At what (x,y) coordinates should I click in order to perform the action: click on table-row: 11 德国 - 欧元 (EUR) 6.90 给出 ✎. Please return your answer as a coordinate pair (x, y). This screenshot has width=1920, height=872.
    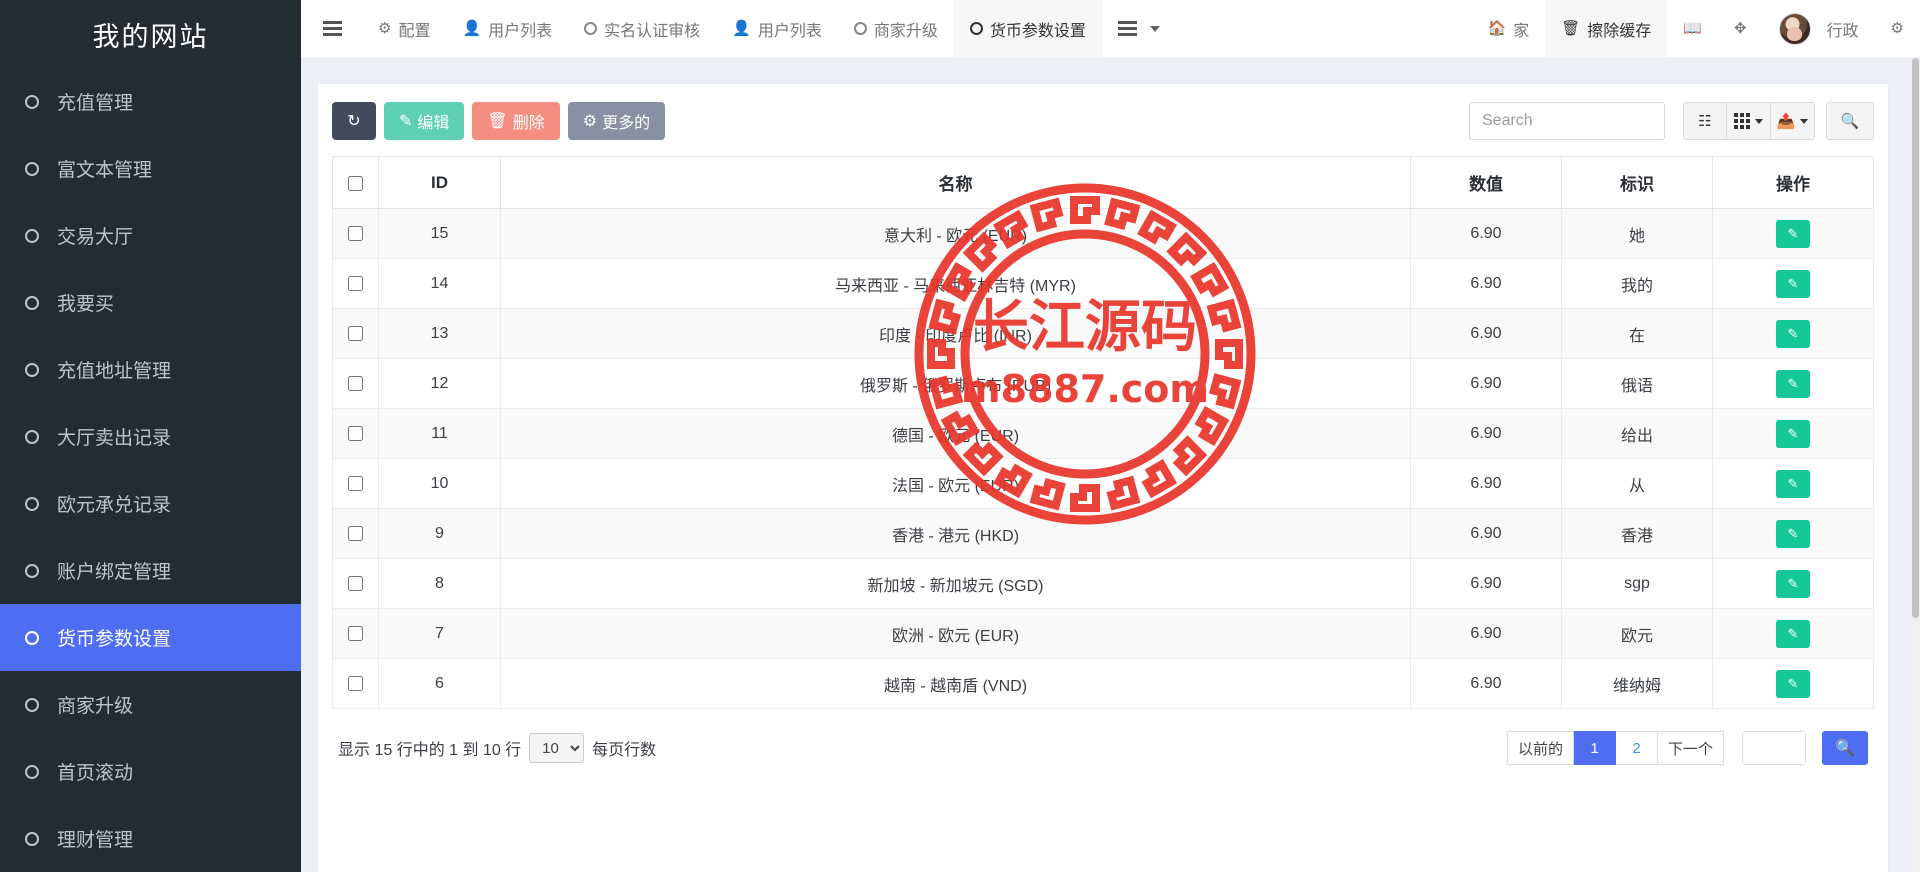
    Looking at the image, I should click on (1103, 433).